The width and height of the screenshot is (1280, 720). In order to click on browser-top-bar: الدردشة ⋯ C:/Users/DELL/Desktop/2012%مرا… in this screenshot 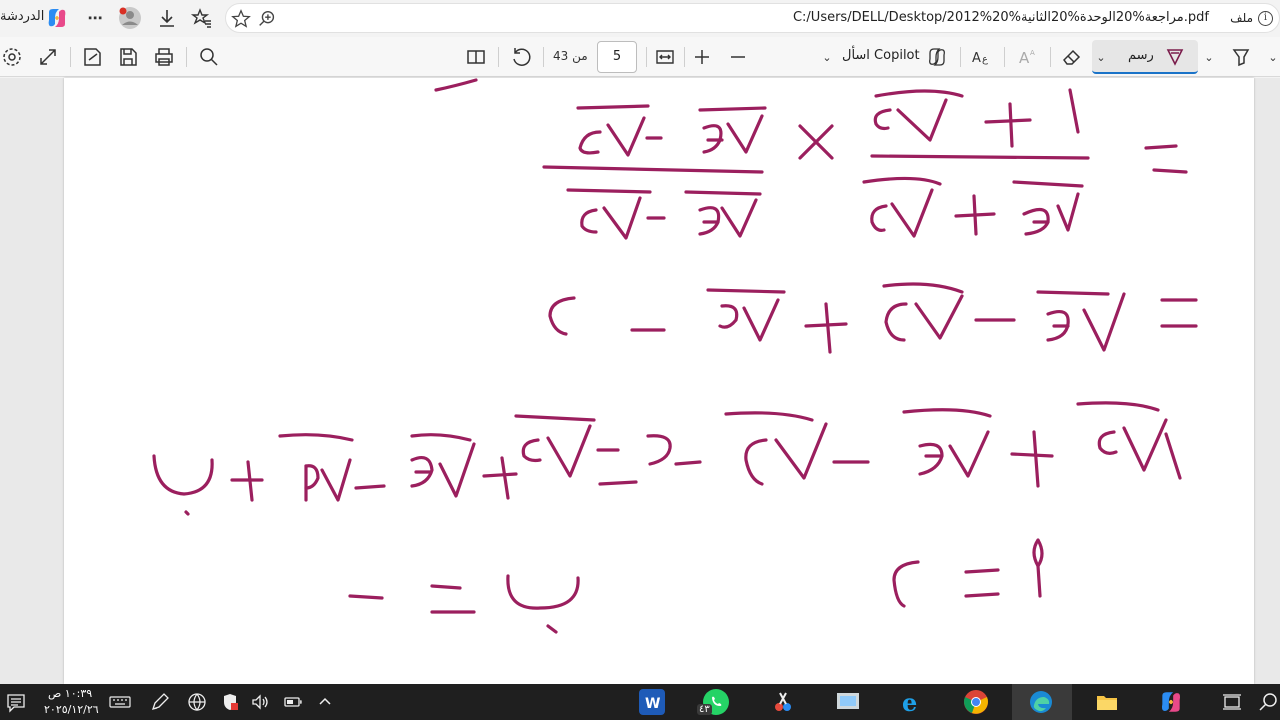, I will do `click(640, 18)`.